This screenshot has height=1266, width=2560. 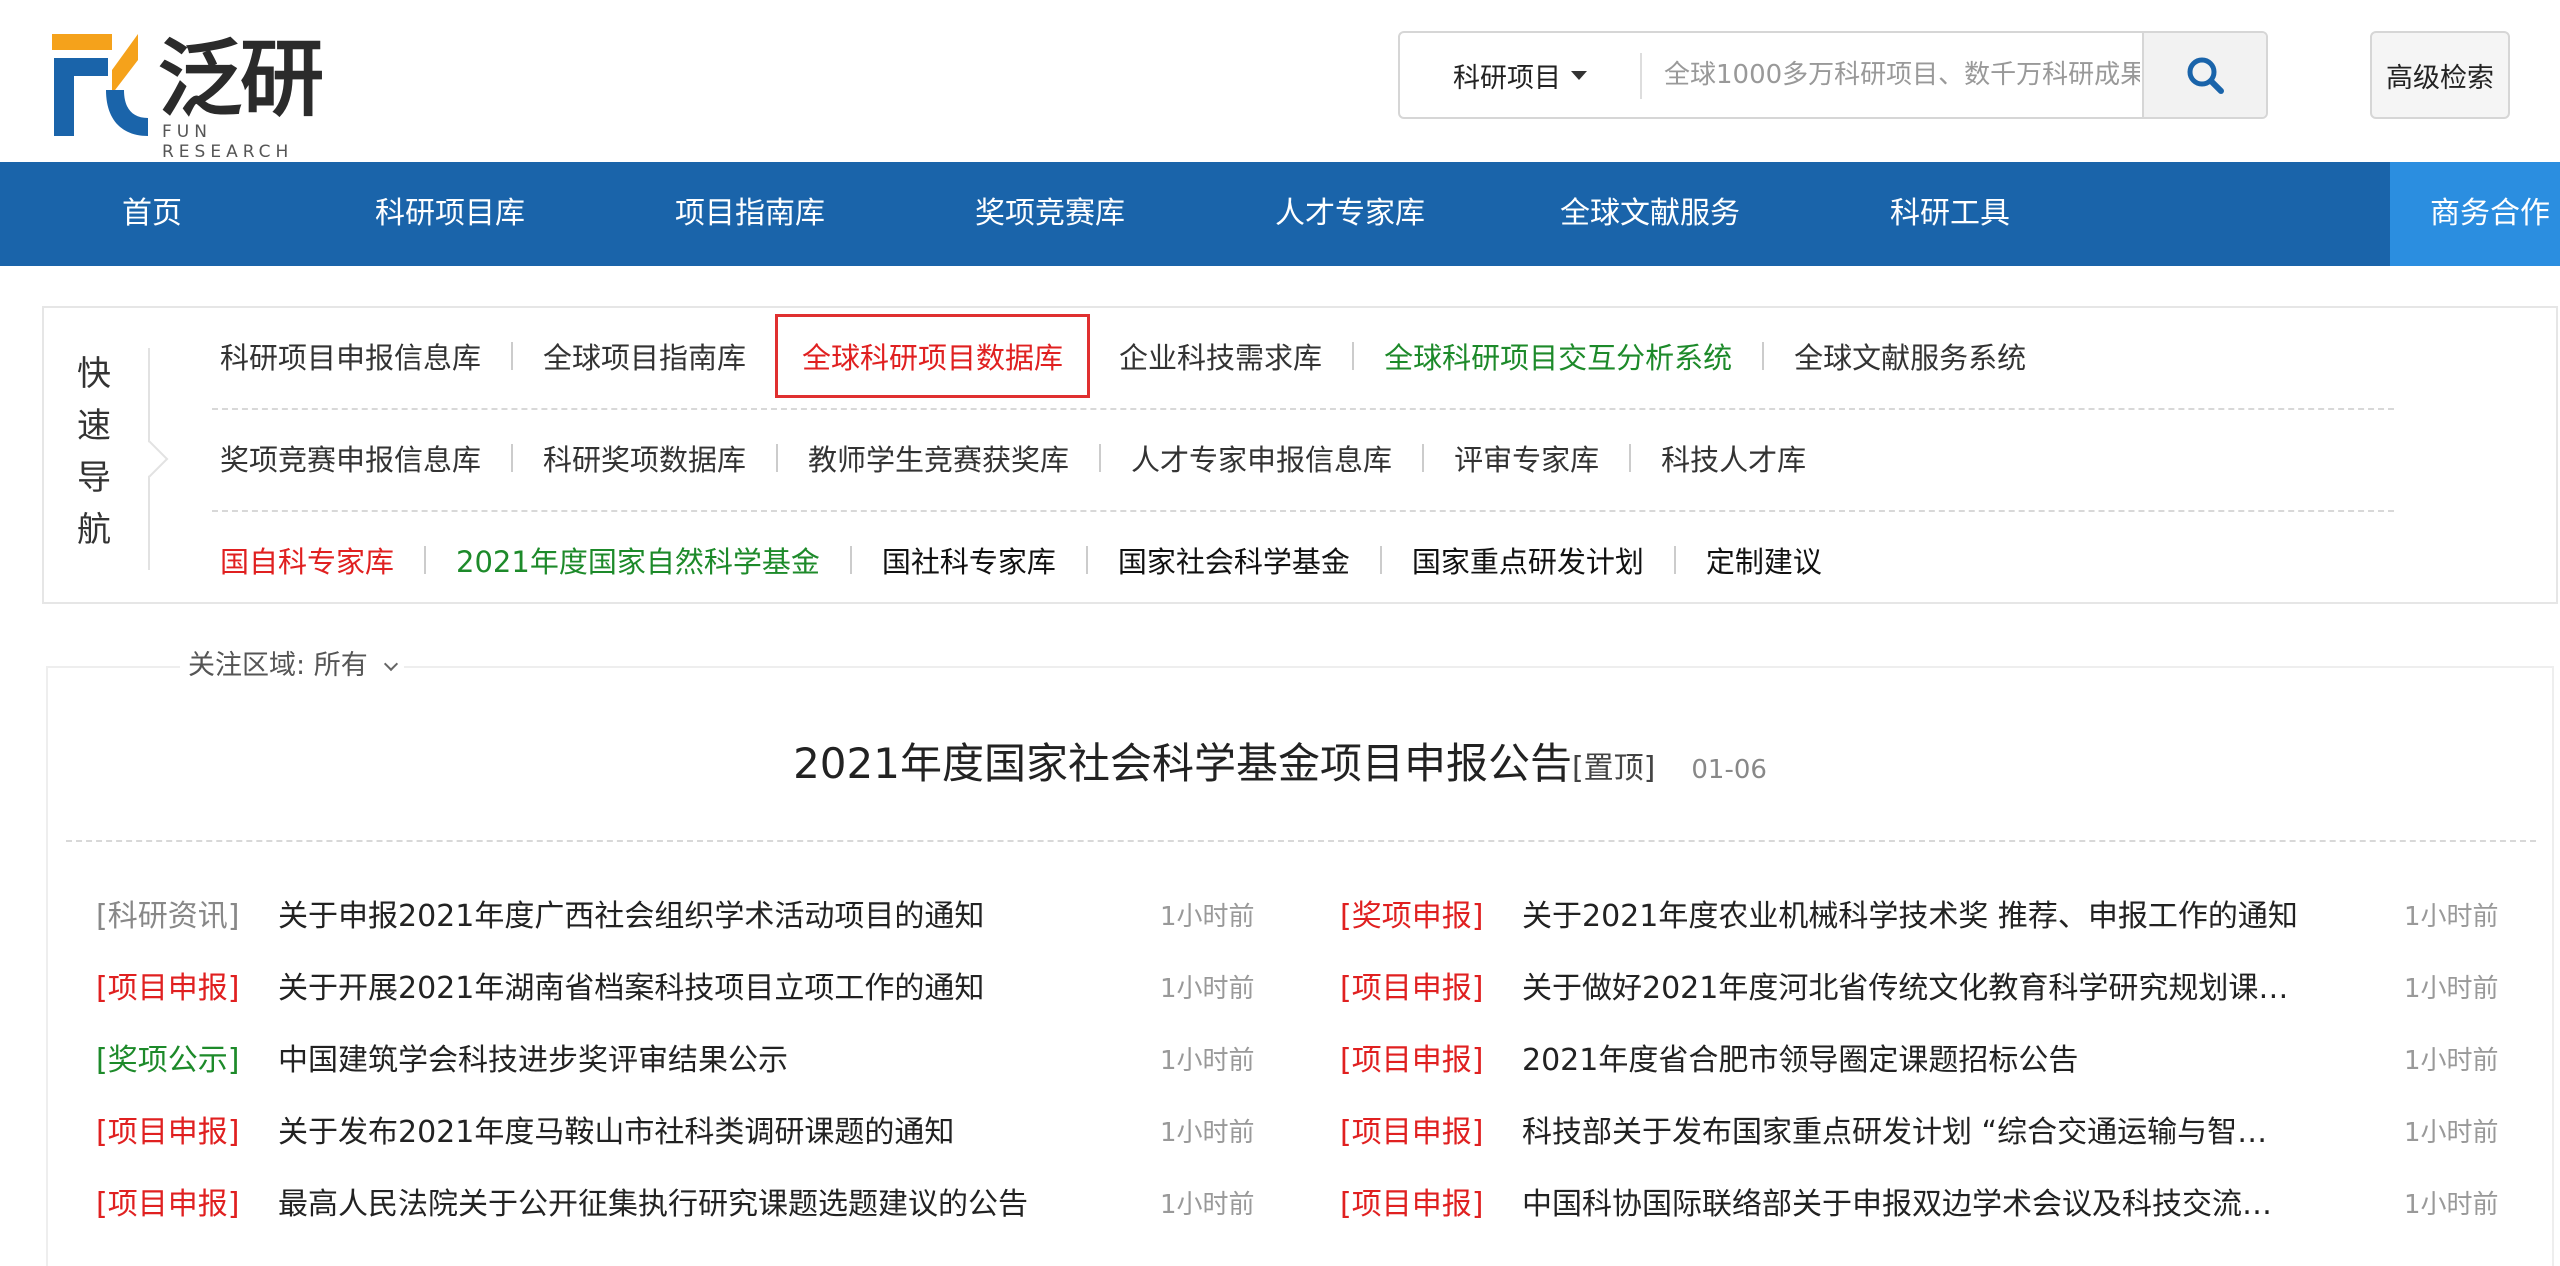 I want to click on list-item: [项目申报] 中国科协国际联络部关于申报双边学术会议及科技交流… 1小时前, so click(x=1930, y=1205).